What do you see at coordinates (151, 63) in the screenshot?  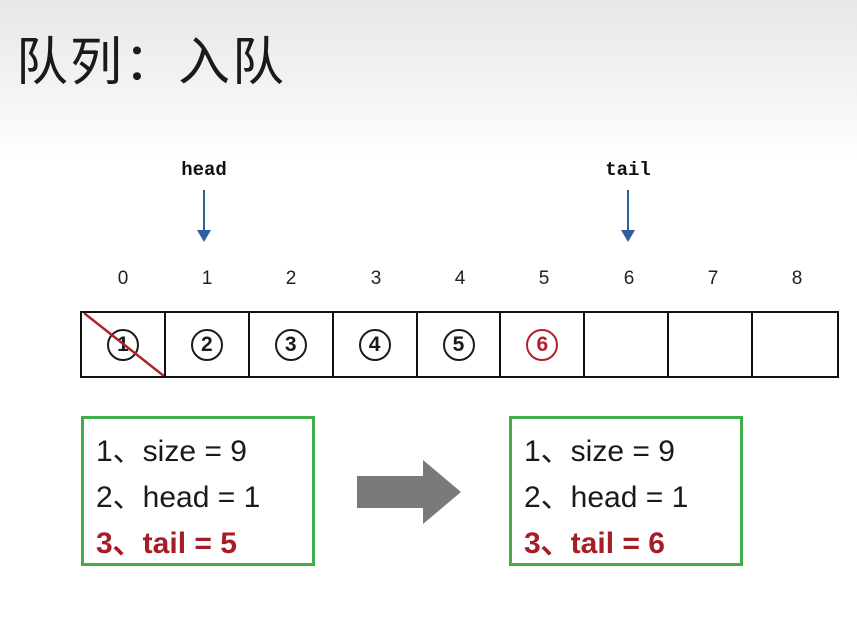 I see `page-title: 队列：入队` at bounding box center [151, 63].